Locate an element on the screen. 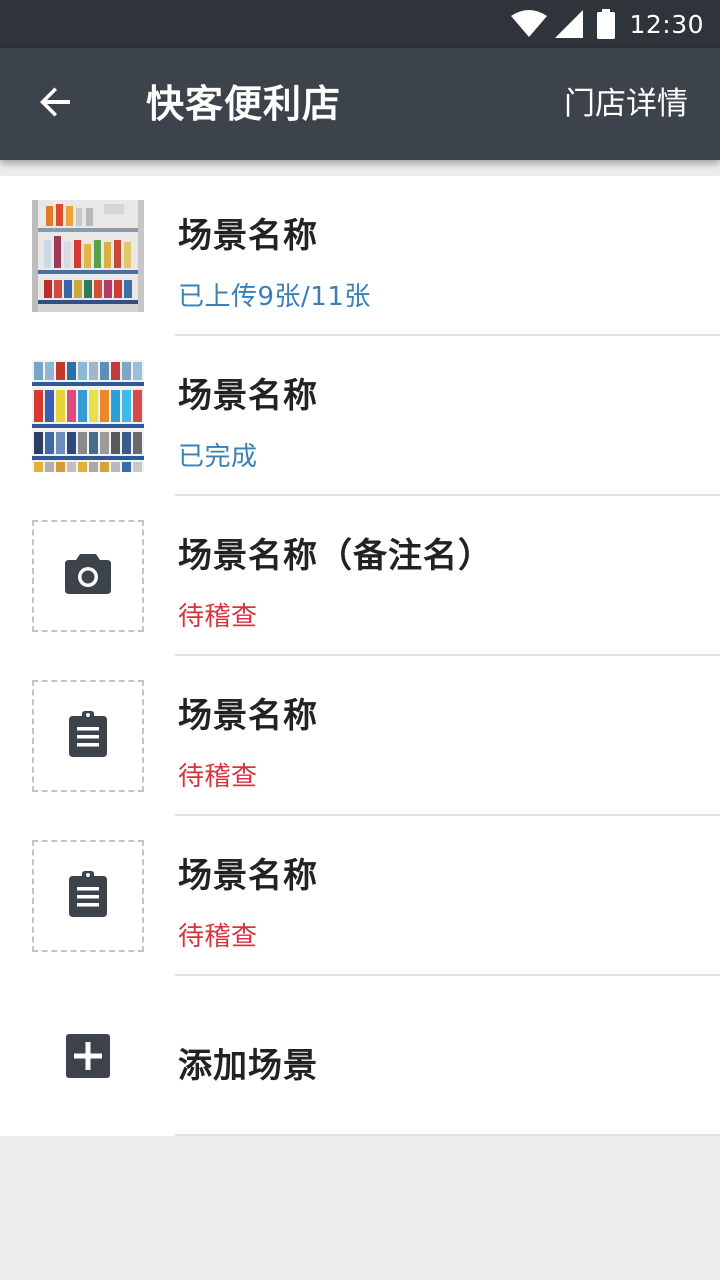 The image size is (720, 1280). wifi-icon is located at coordinates (529, 24).